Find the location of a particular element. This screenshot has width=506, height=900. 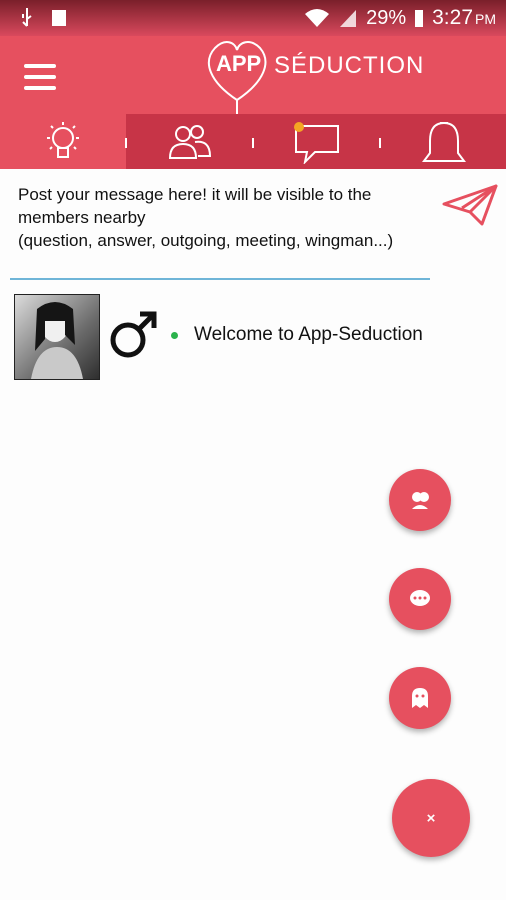

signal-icon is located at coordinates (348, 18).